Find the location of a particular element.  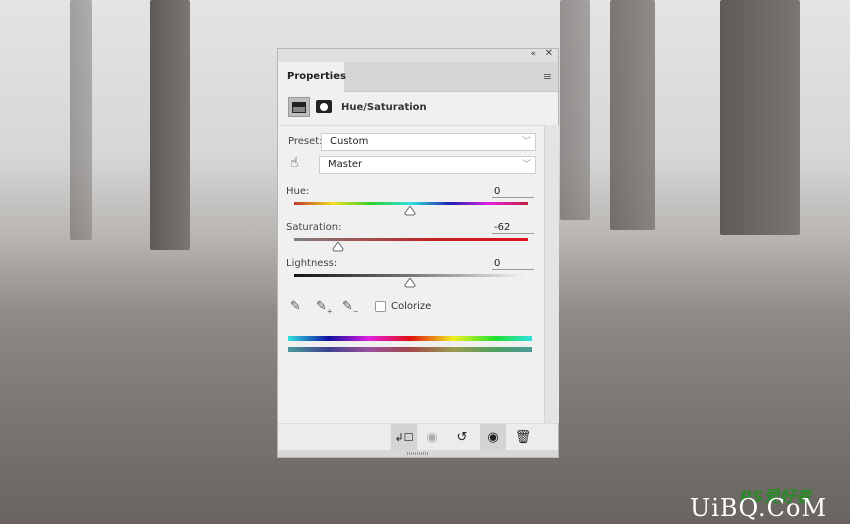

saturation-slider-thumb is located at coordinates (338, 247).